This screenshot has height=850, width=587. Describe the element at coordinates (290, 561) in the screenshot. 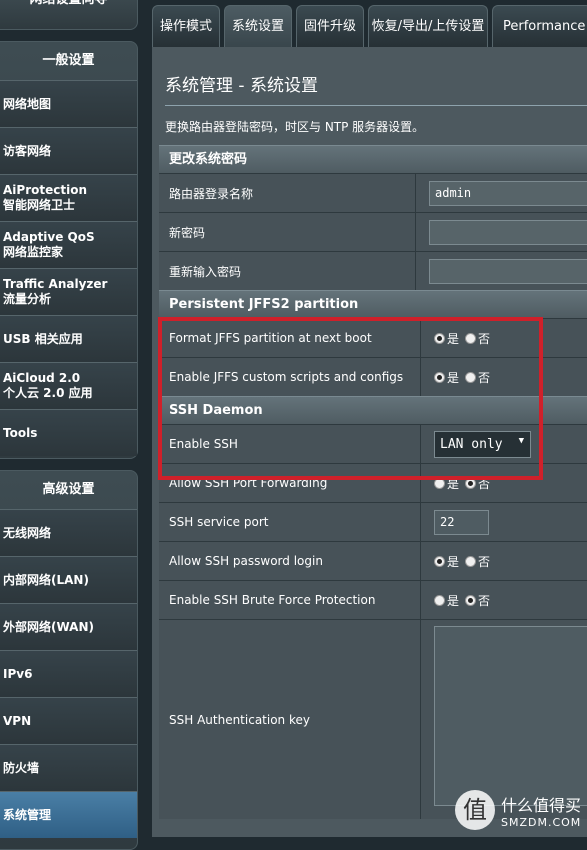

I see `ssh-password-login-label: Allow SSH password login` at that location.